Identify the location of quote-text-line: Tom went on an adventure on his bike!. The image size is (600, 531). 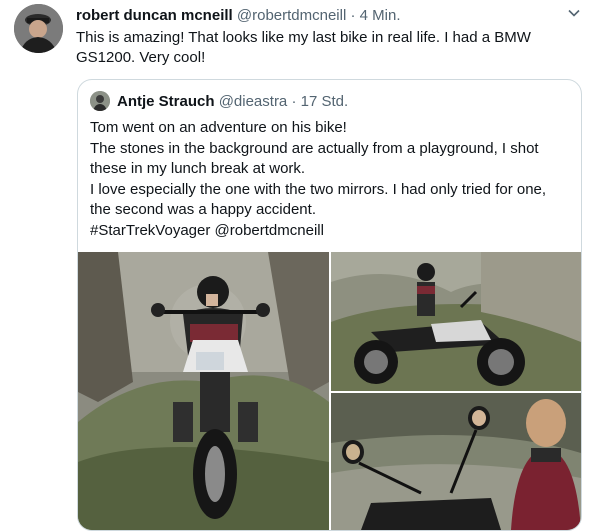
(218, 127).